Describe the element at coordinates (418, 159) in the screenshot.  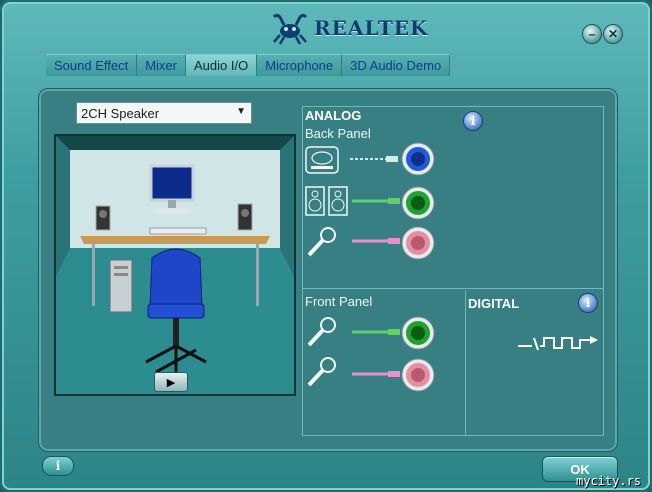
I see `line-in-jack-blue` at that location.